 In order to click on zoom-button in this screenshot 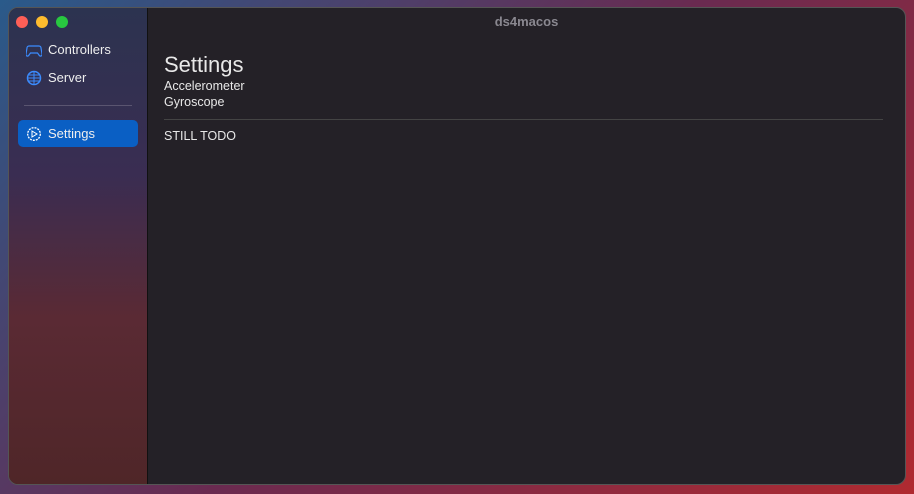, I will do `click(62, 22)`.